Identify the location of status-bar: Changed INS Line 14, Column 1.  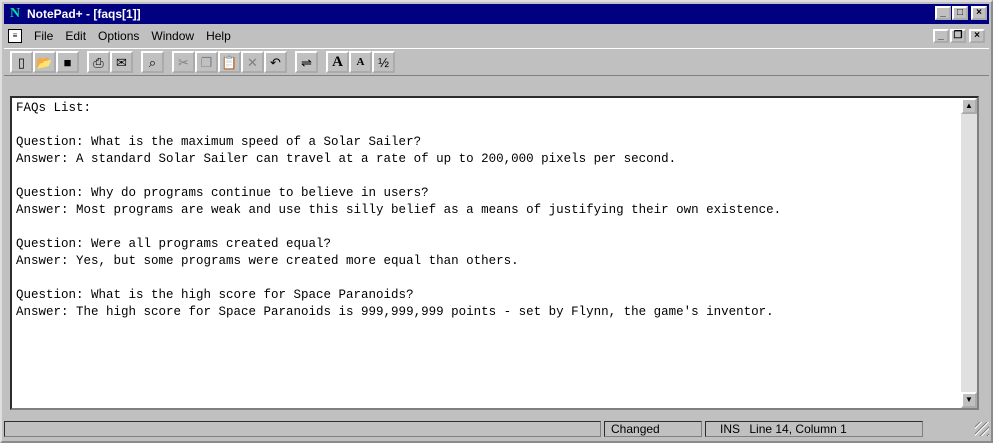
(496, 429).